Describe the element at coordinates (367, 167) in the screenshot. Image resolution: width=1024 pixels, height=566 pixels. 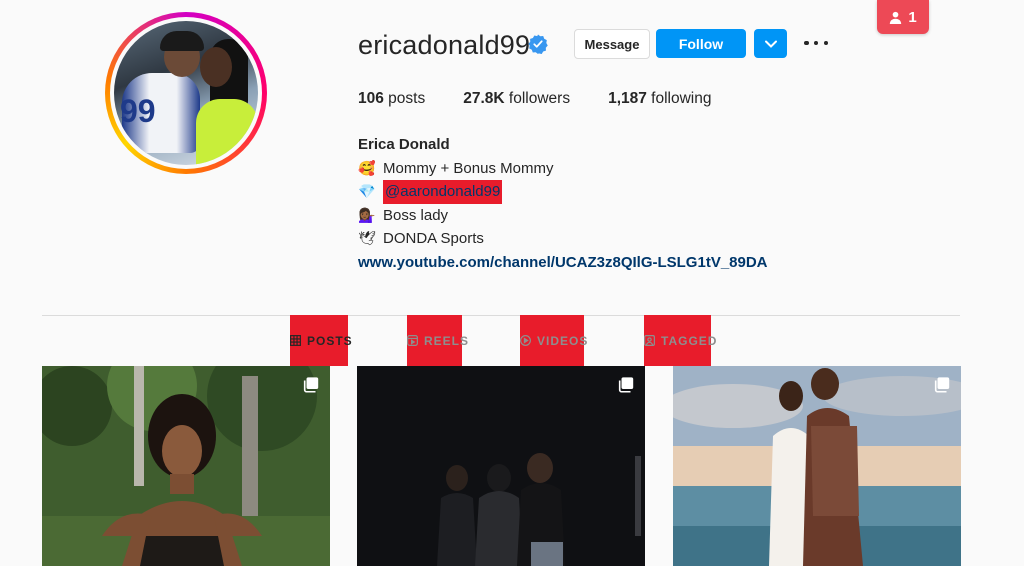
I see `smiling-hearts-emoji: 🥰` at that location.